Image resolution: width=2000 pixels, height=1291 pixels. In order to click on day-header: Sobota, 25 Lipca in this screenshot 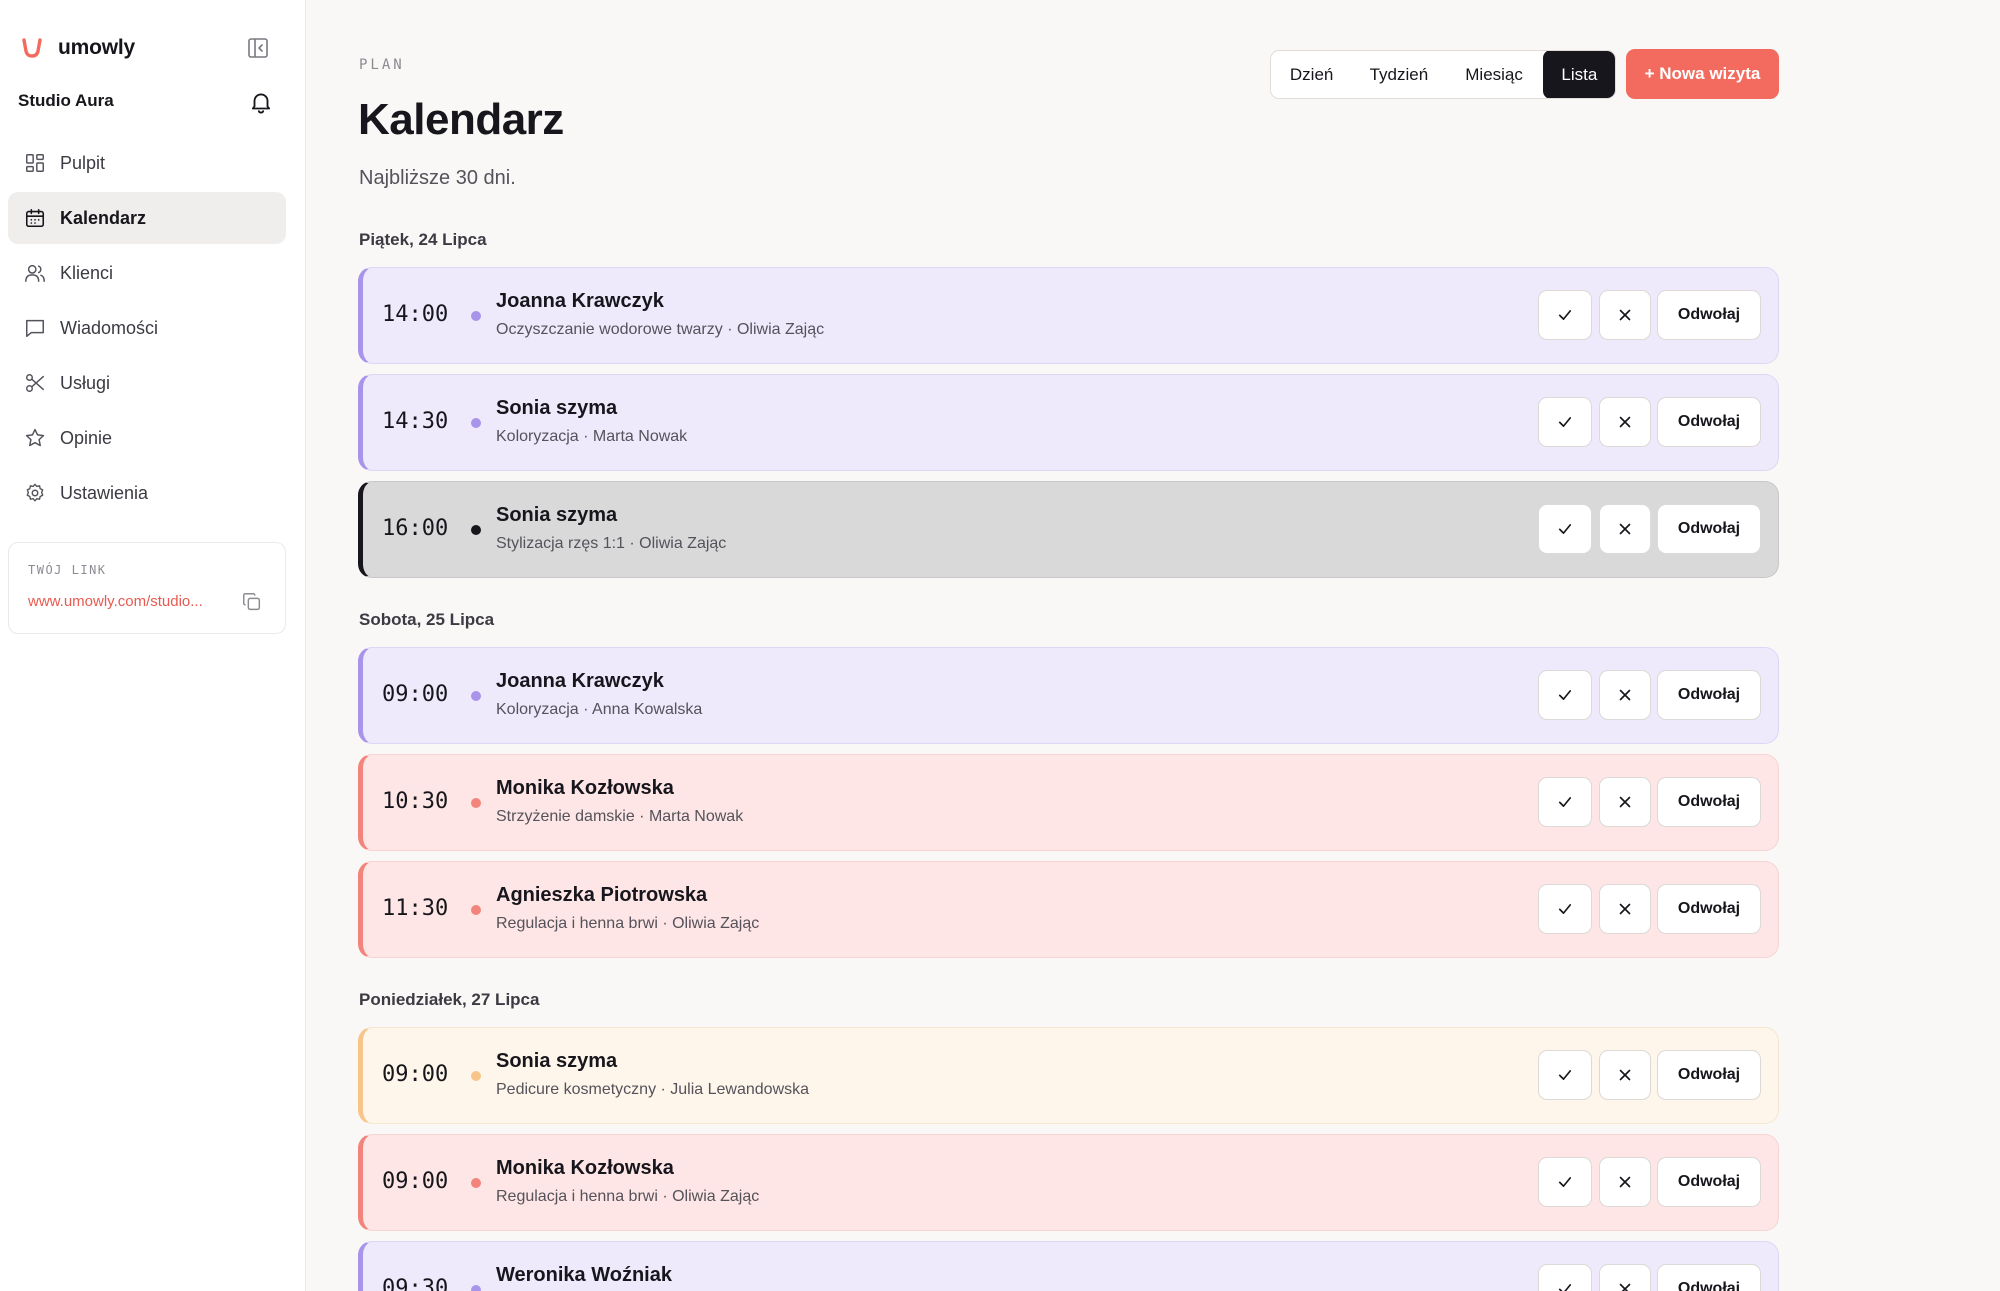, I will do `click(427, 619)`.